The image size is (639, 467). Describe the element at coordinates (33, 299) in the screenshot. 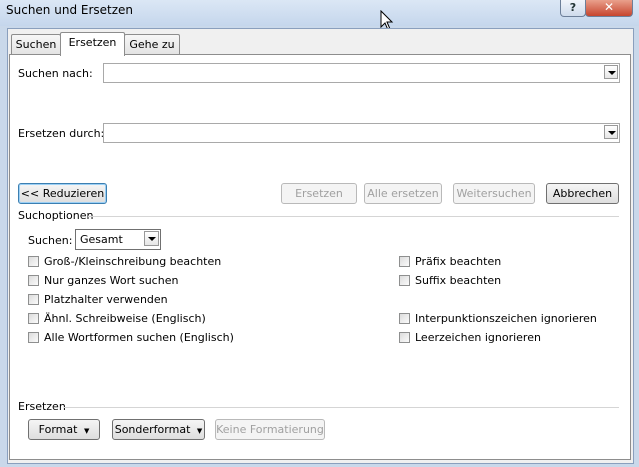

I see `wildcards-checkbox` at that location.